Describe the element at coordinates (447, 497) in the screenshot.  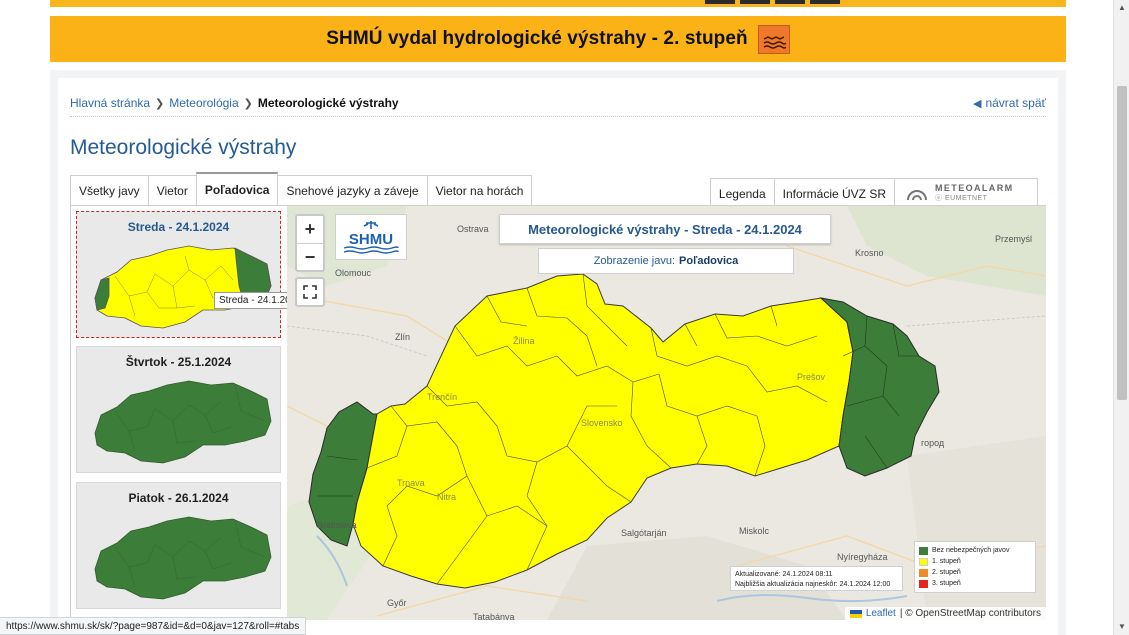
I see `map-city-label: Nitra` at that location.